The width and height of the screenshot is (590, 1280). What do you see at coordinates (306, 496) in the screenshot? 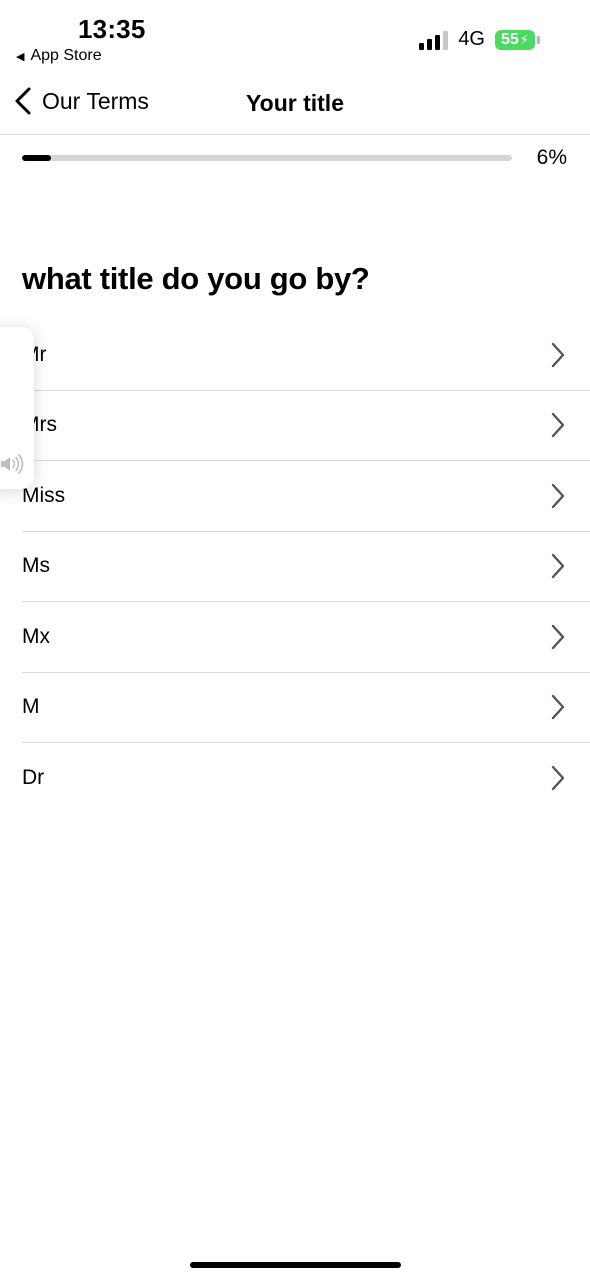
I see `option-miss: Miss` at bounding box center [306, 496].